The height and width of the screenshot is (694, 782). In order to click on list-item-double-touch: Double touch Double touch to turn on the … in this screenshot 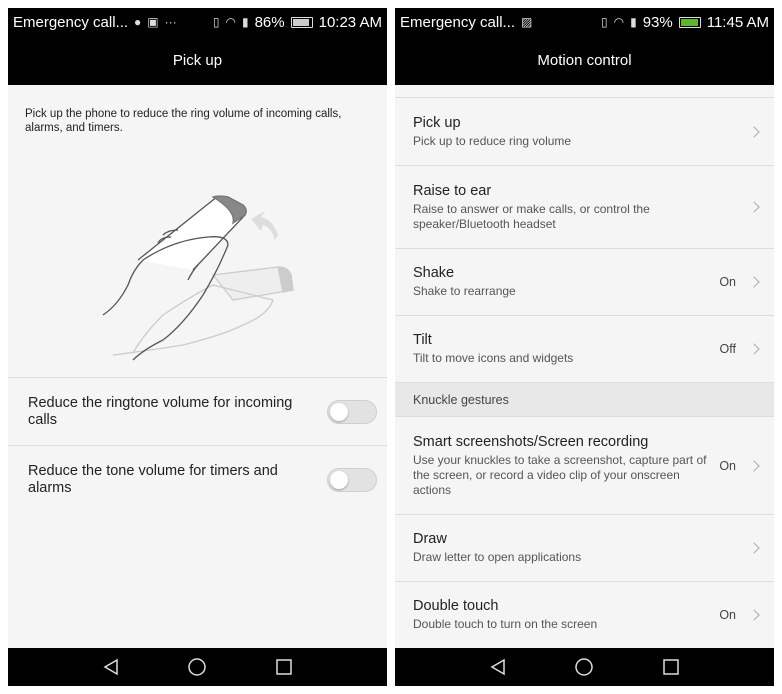, I will do `click(584, 615)`.